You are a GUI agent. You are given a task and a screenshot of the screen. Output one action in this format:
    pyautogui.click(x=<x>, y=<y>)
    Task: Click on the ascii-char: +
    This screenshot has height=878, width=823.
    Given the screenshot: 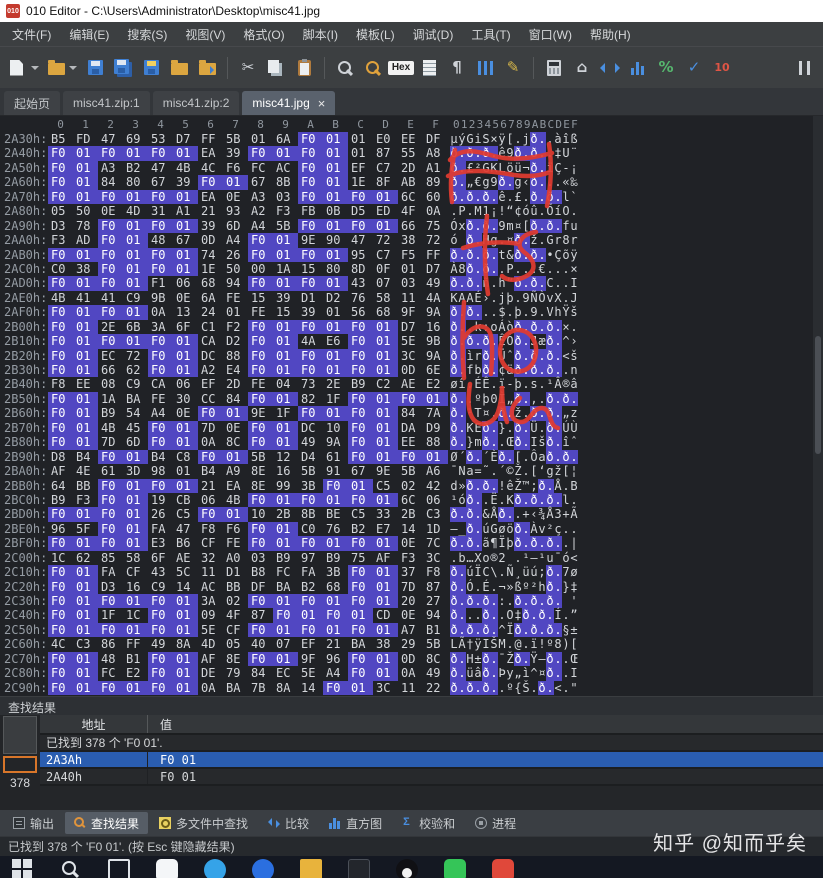 What is the action you would take?
    pyautogui.click(x=566, y=514)
    